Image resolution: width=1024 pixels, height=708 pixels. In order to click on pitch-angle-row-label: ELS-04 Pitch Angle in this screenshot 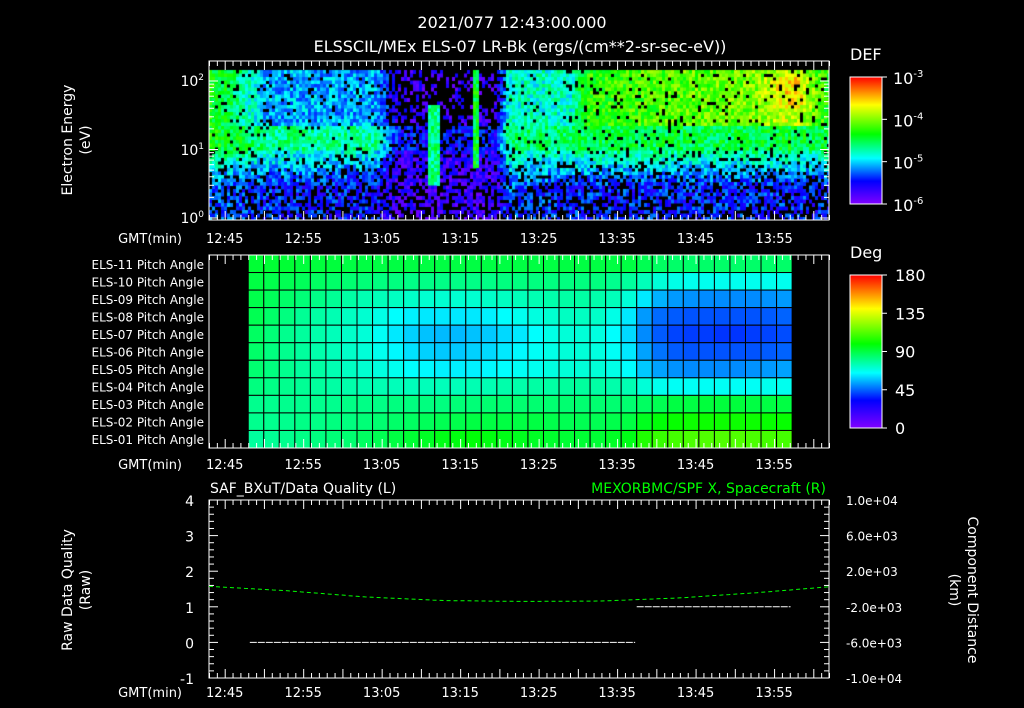, I will do `click(148, 388)`.